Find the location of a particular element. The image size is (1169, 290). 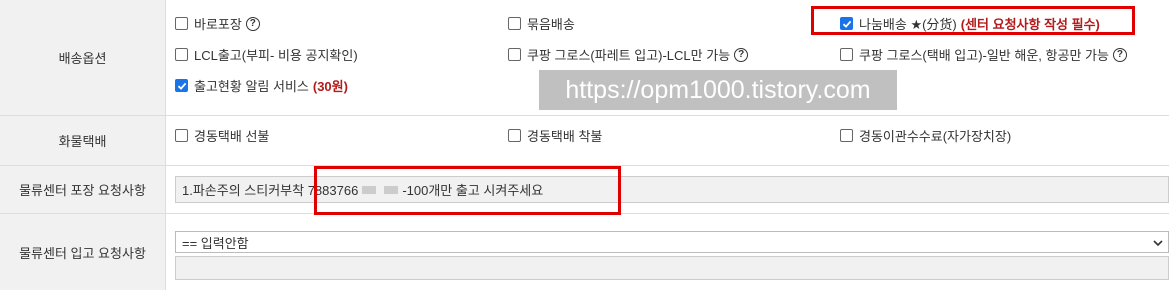

option-lcl-shipping: LCL출고(부피- 비용 공지확인) is located at coordinates (266, 54).